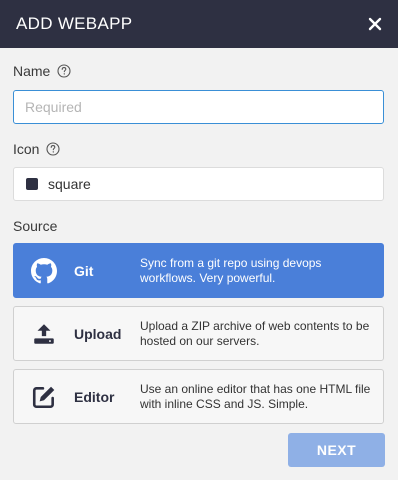 Image resolution: width=398 pixels, height=480 pixels. Describe the element at coordinates (35, 226) in the screenshot. I see `source-label-text: Source` at that location.